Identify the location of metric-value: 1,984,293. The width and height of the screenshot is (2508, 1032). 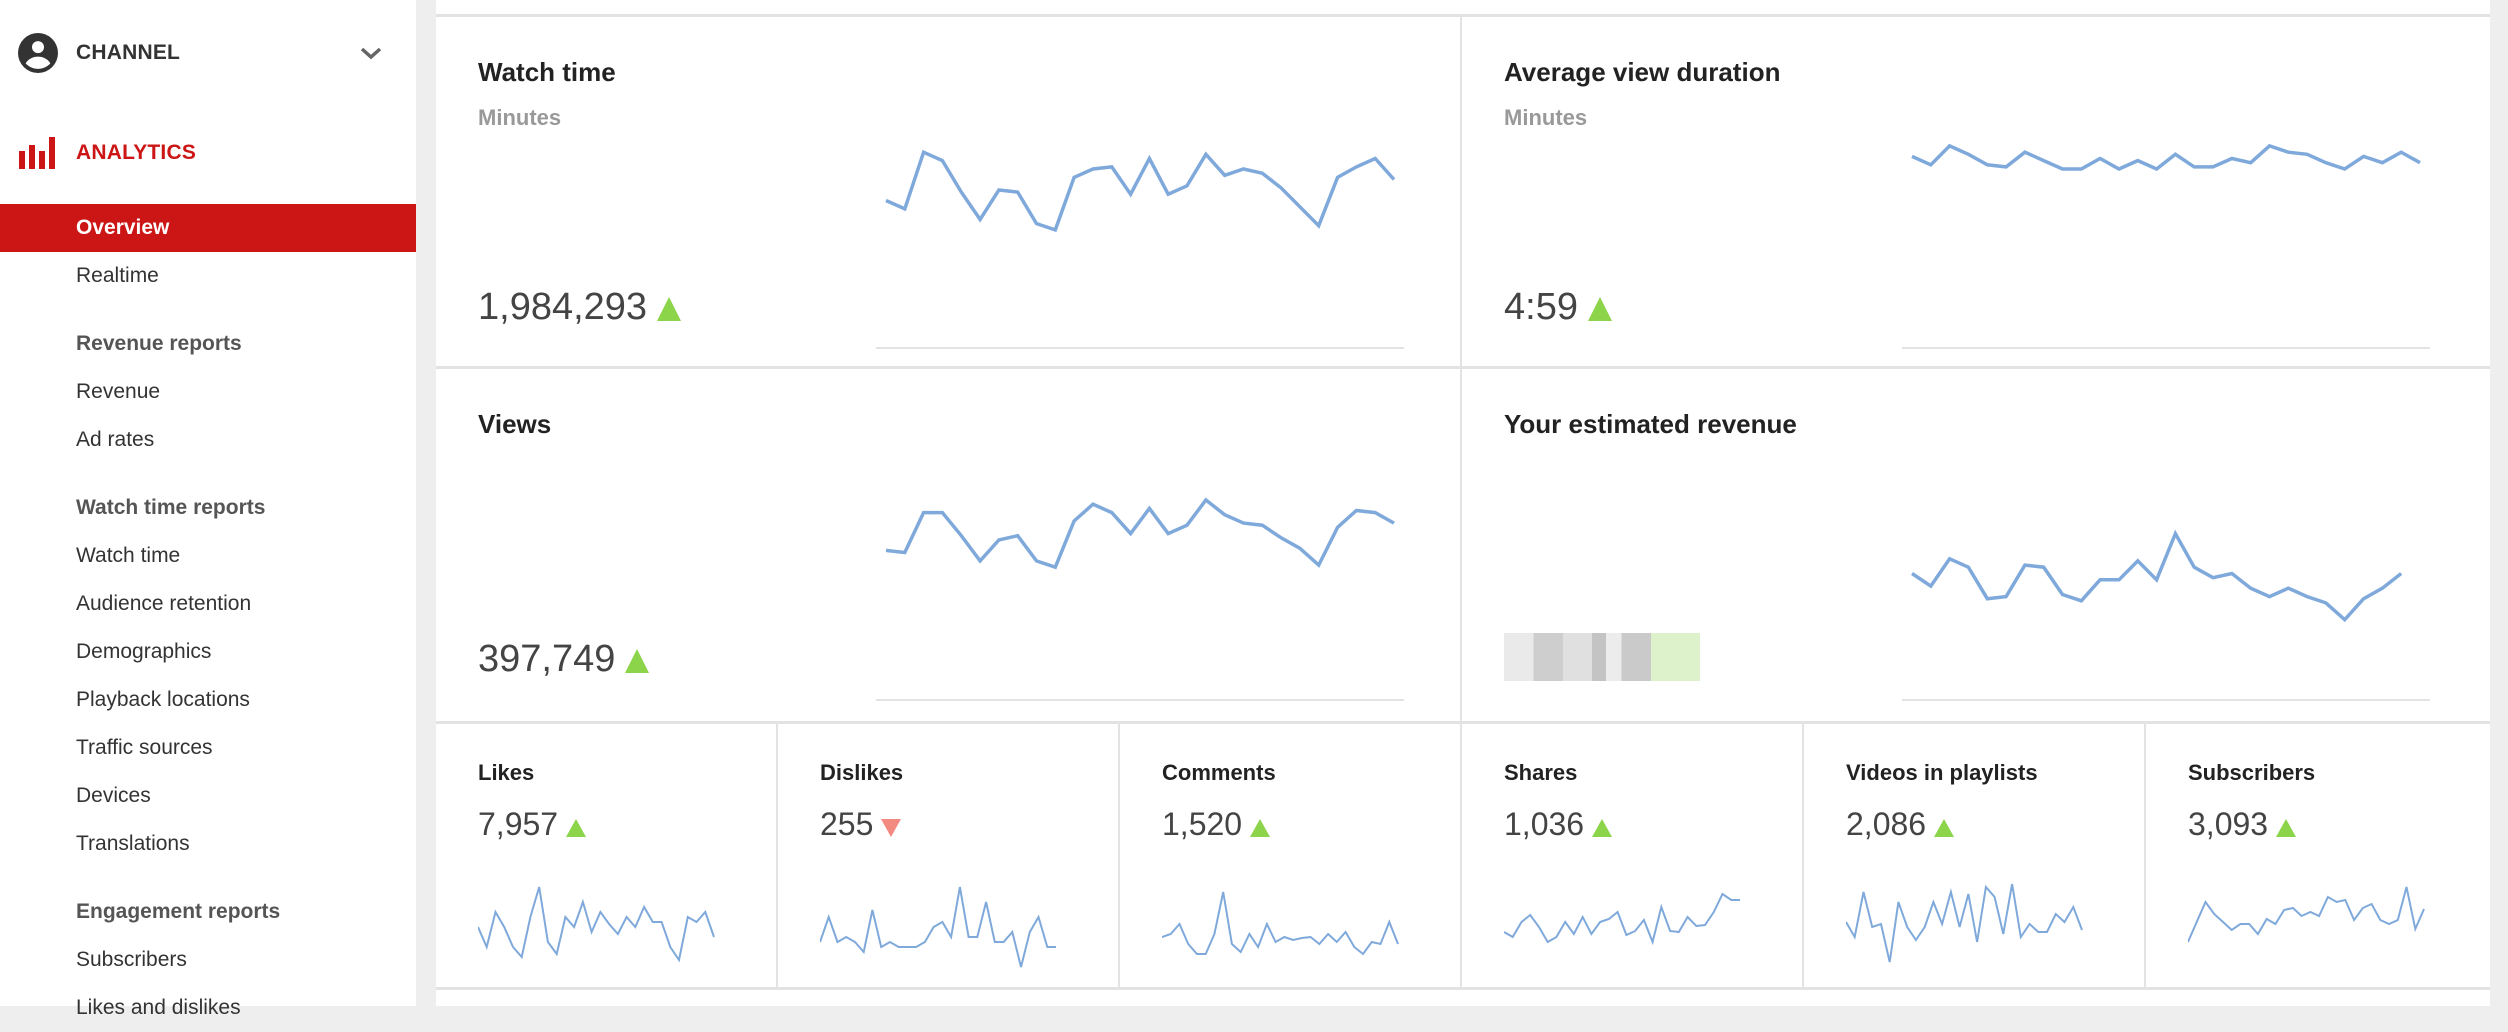
(579, 307).